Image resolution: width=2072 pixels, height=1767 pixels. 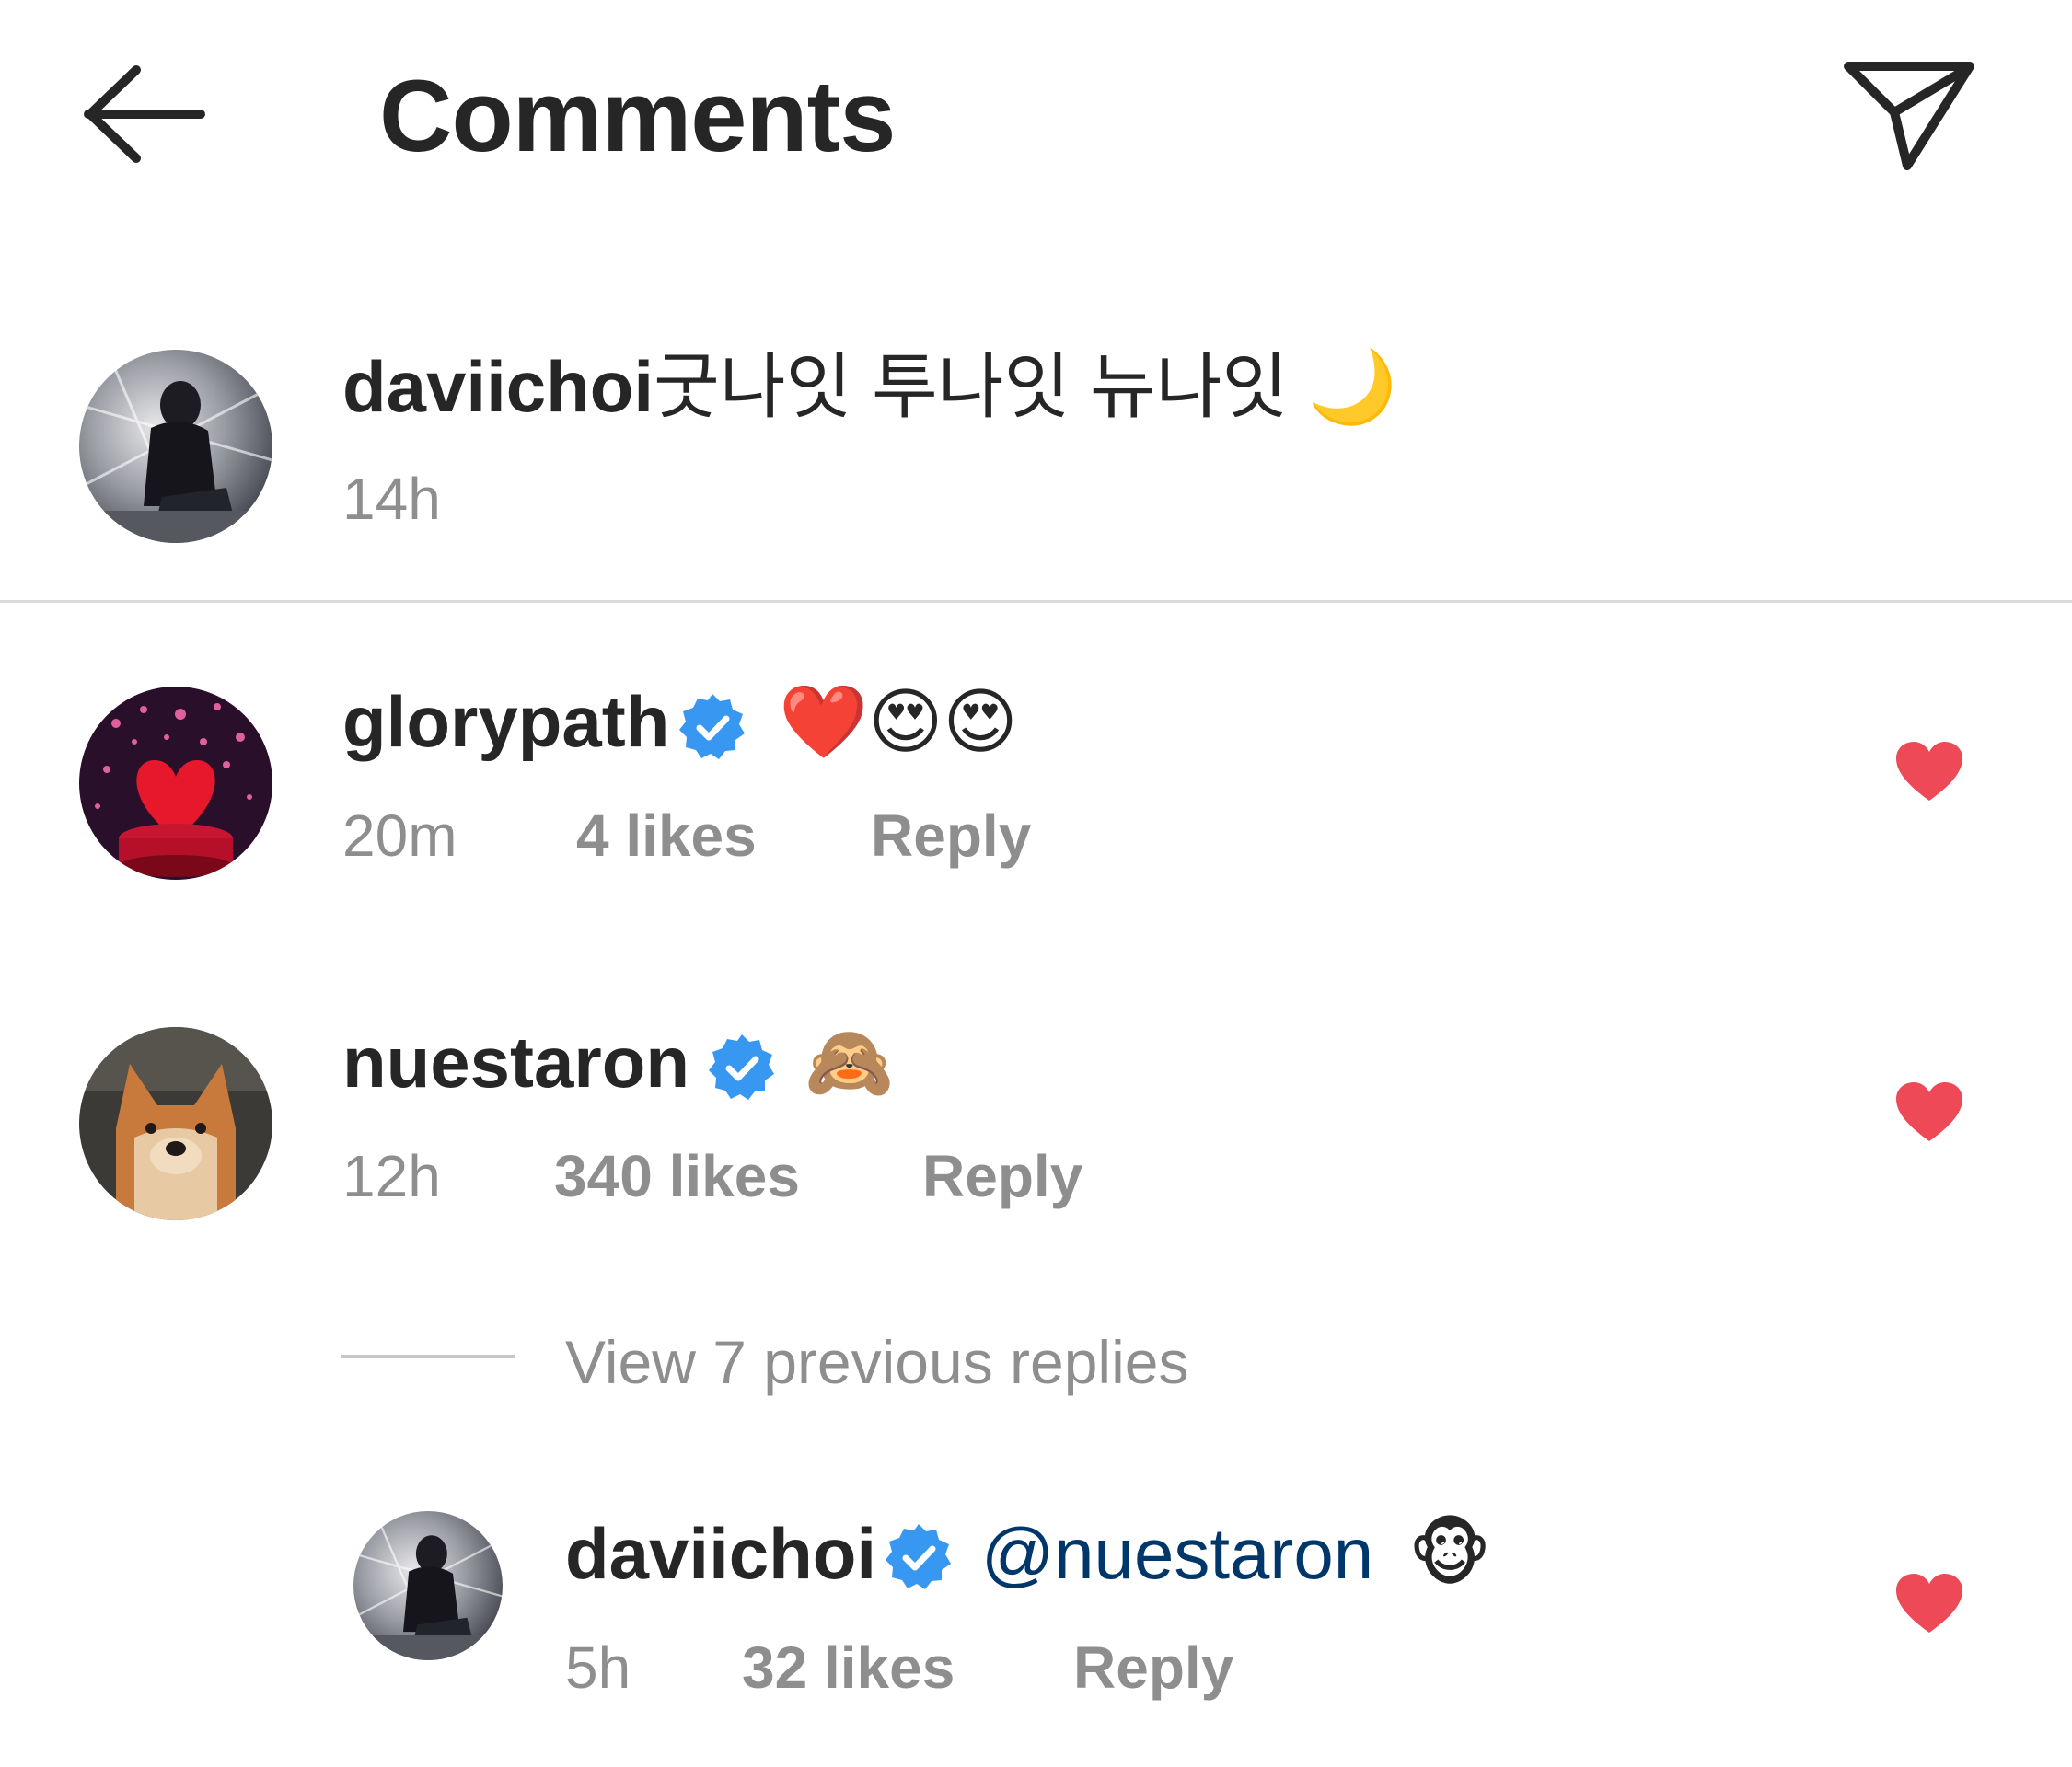 What do you see at coordinates (721, 1553) in the screenshot?
I see `reply-username: daviichoi` at bounding box center [721, 1553].